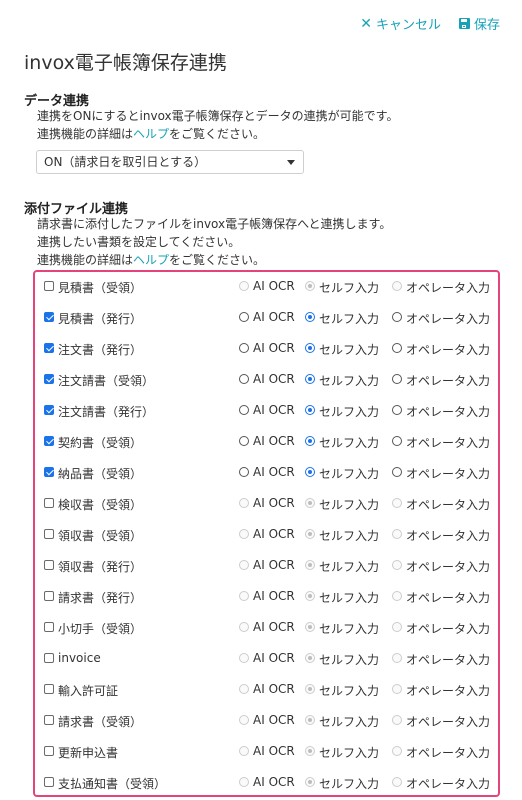 The height and width of the screenshot is (800, 522). I want to click on cancel-label: キャンセル, so click(408, 25).